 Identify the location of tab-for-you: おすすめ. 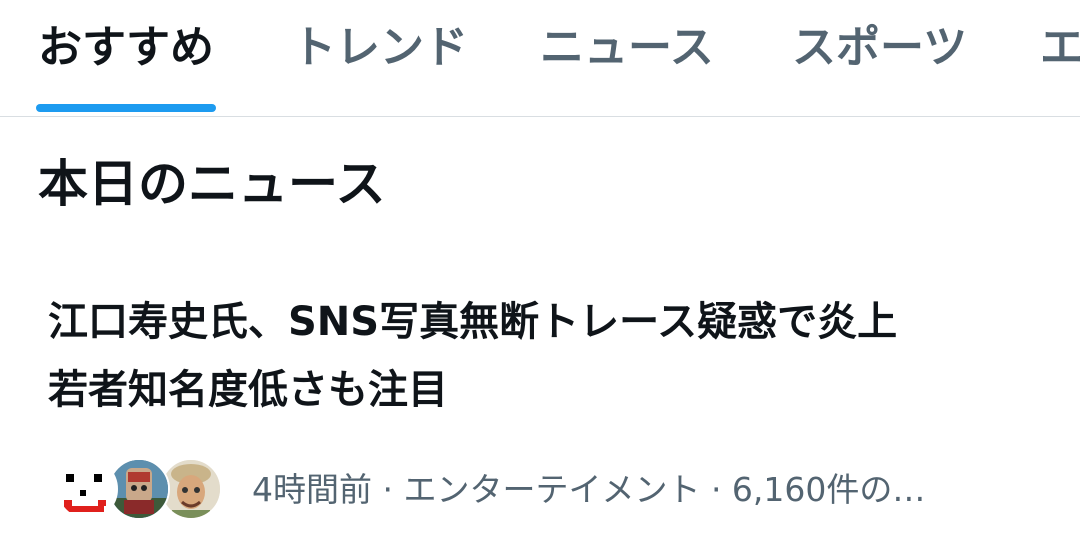
(126, 48).